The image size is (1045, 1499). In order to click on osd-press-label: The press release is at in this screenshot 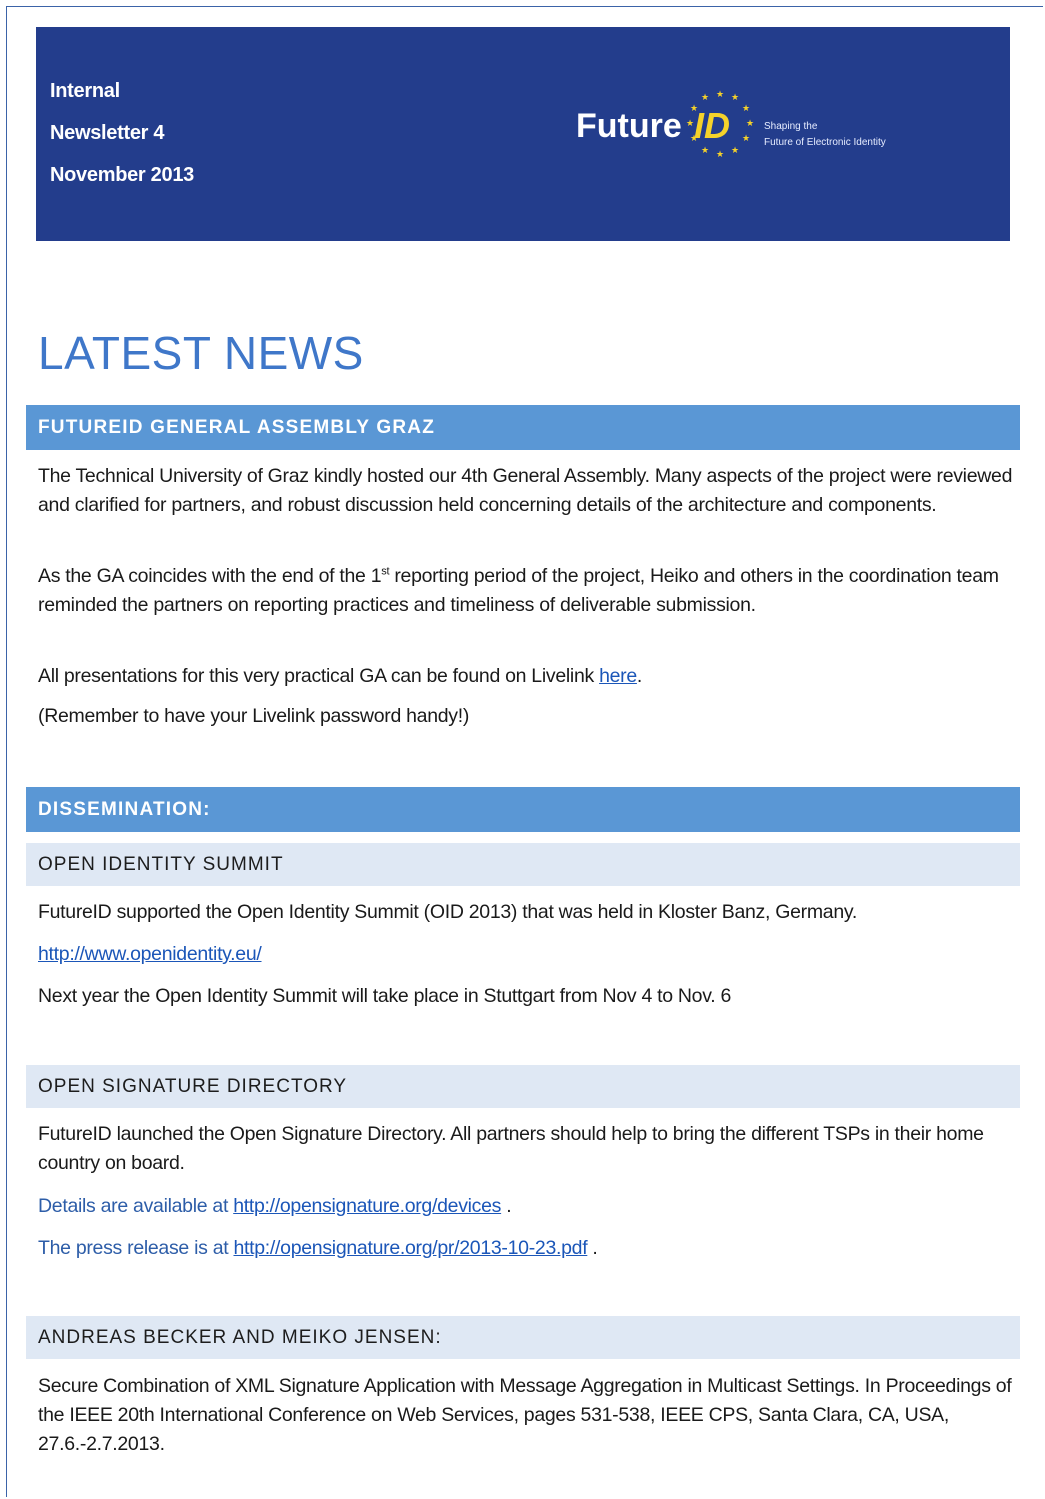, I will do `click(136, 1248)`.